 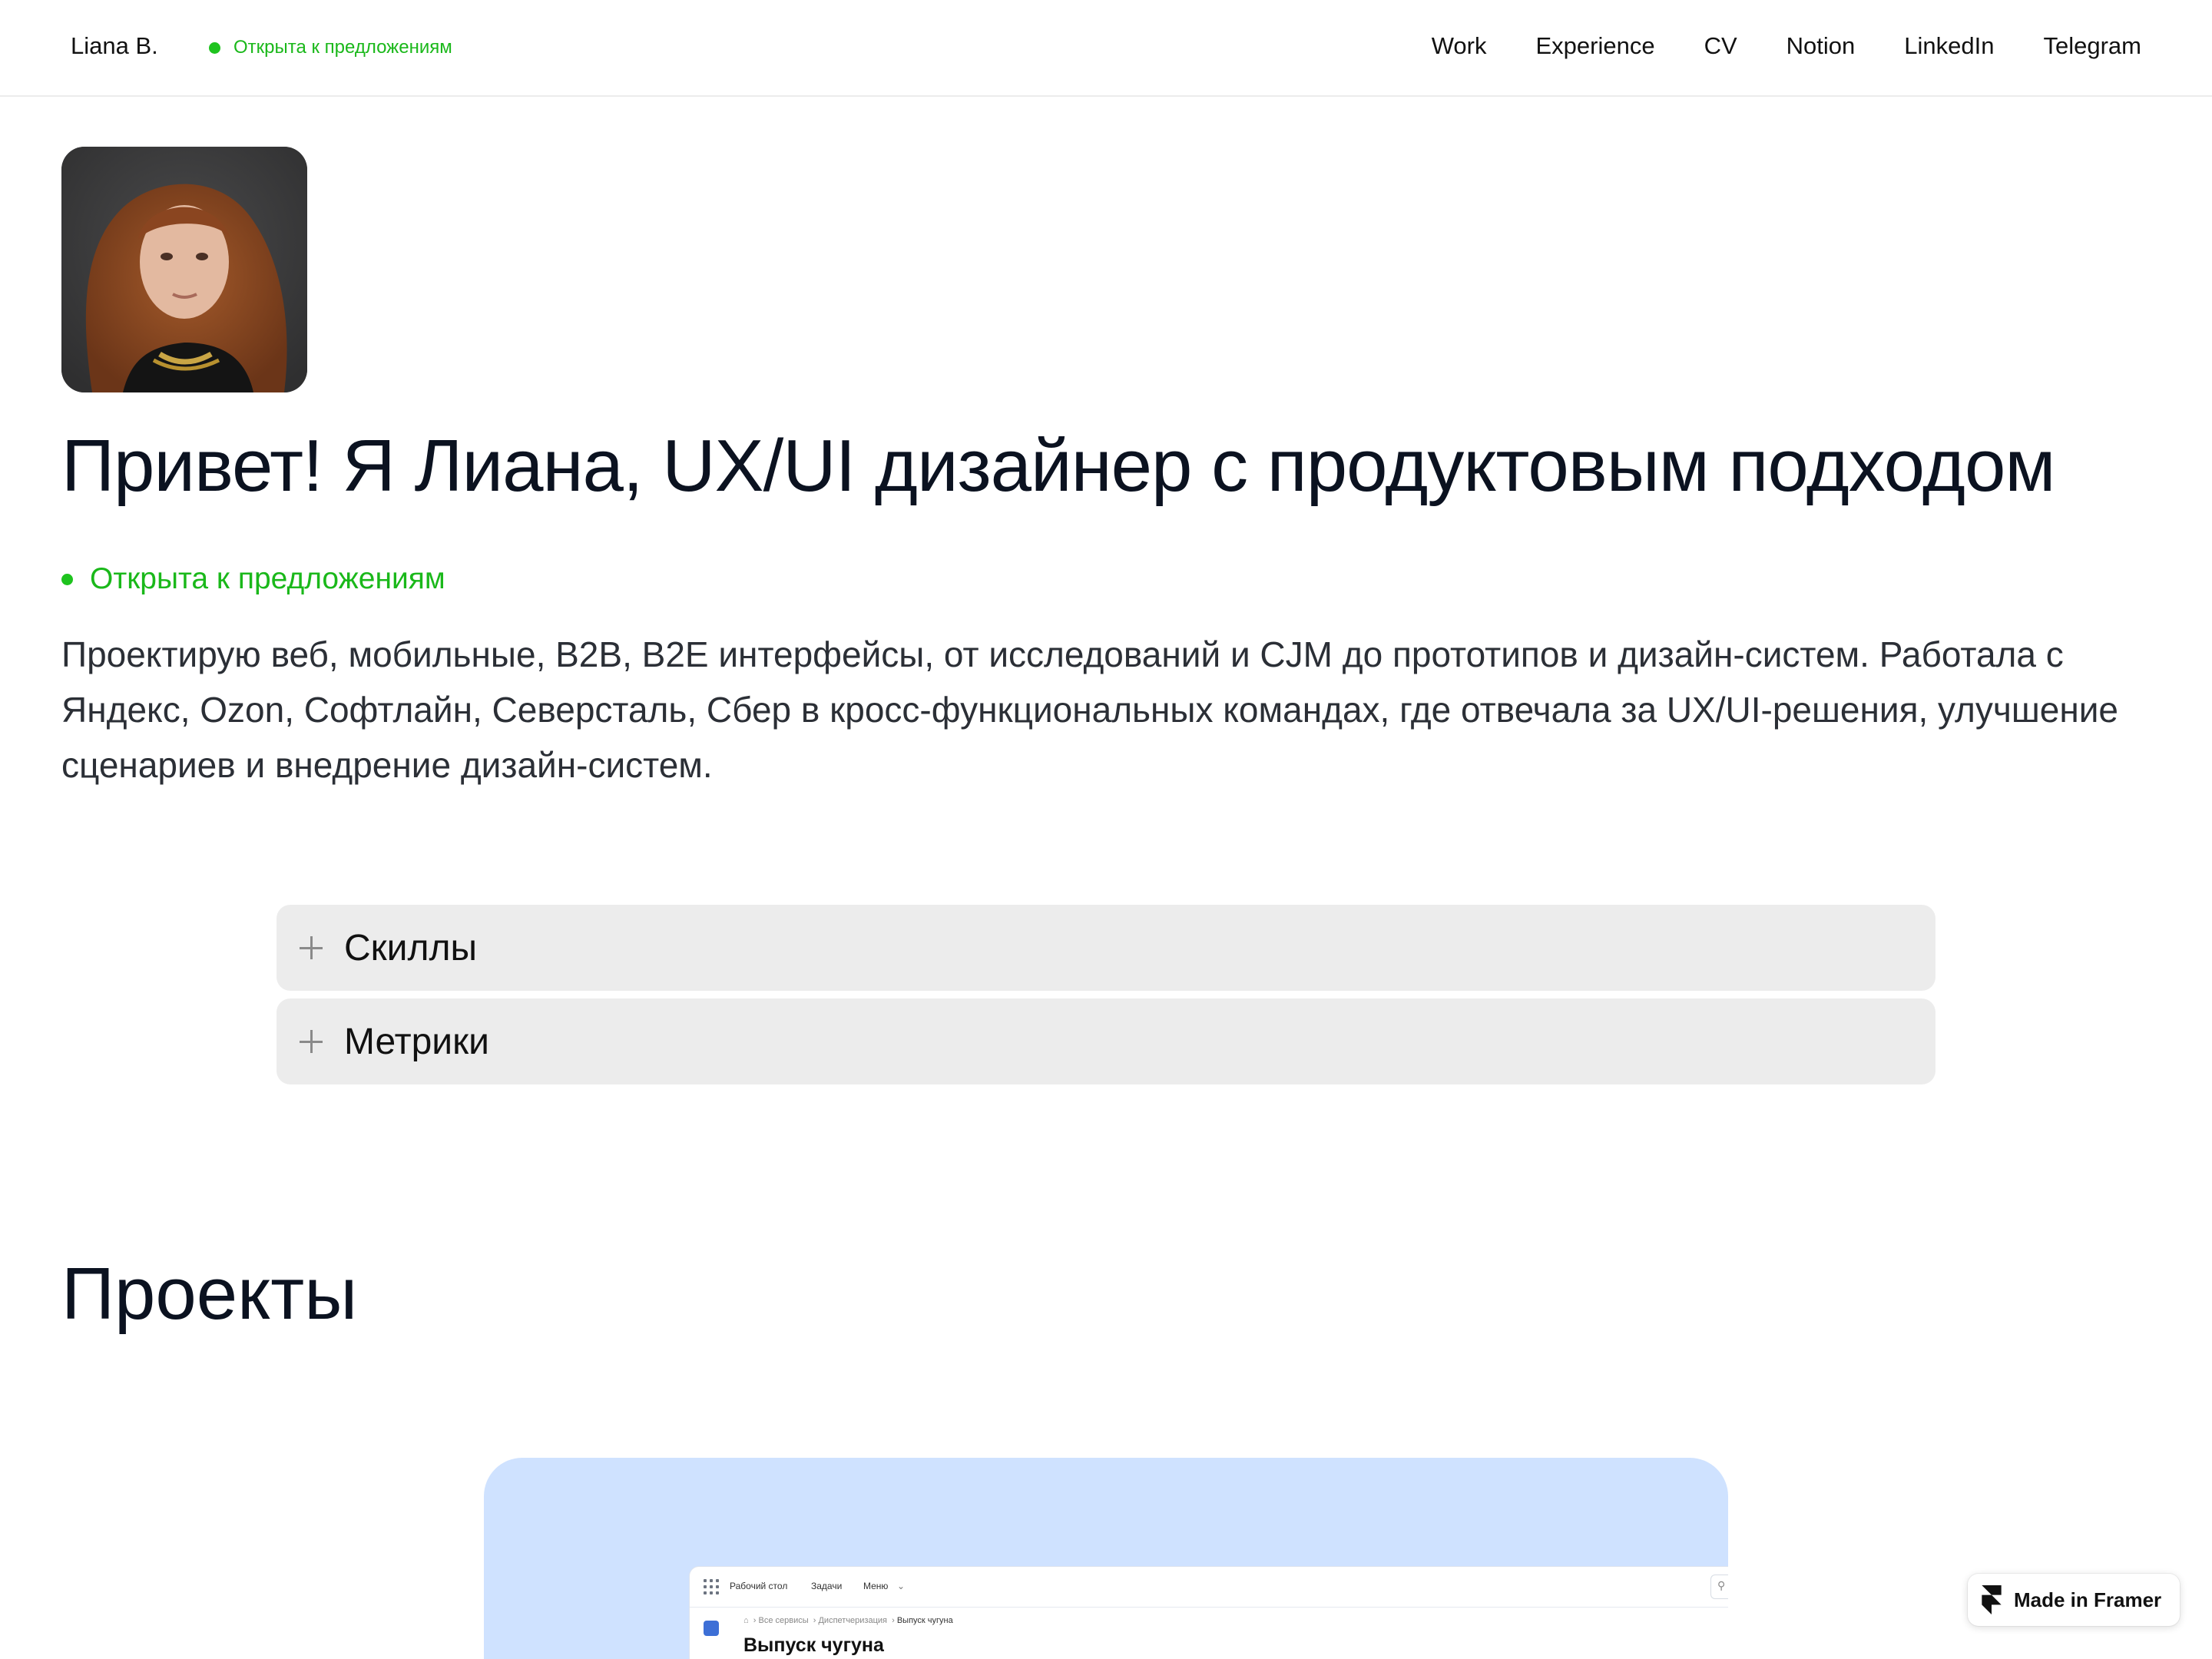 What do you see at coordinates (343, 47) in the screenshot?
I see `availability-status-text: Открыта к предложениям` at bounding box center [343, 47].